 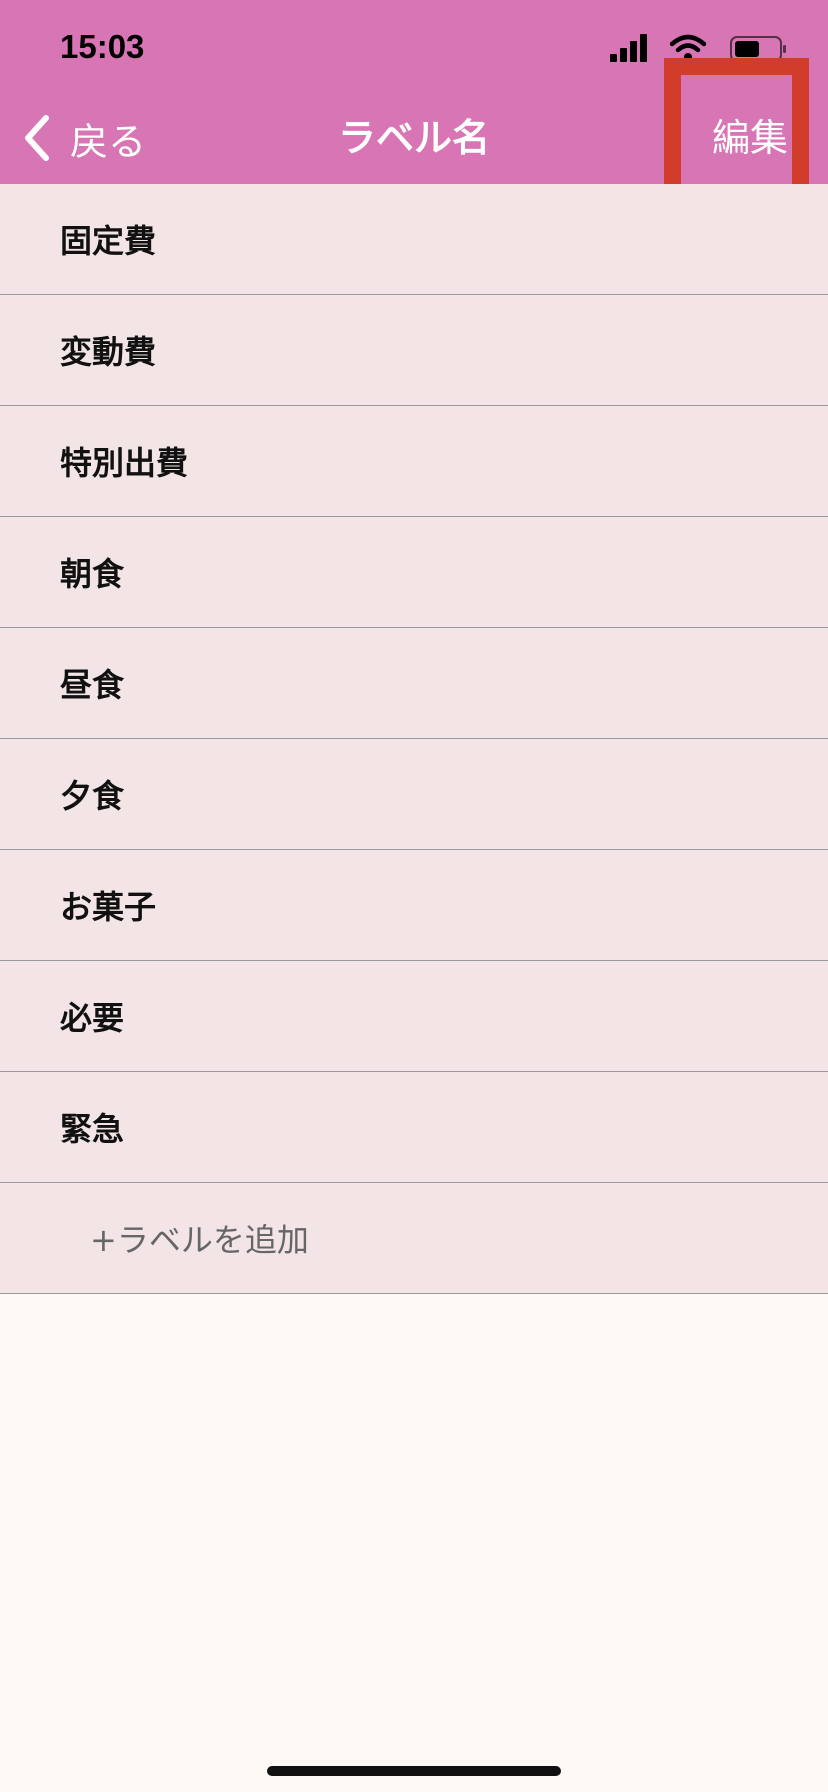 What do you see at coordinates (414, 239) in the screenshot?
I see `list-item: 固定費` at bounding box center [414, 239].